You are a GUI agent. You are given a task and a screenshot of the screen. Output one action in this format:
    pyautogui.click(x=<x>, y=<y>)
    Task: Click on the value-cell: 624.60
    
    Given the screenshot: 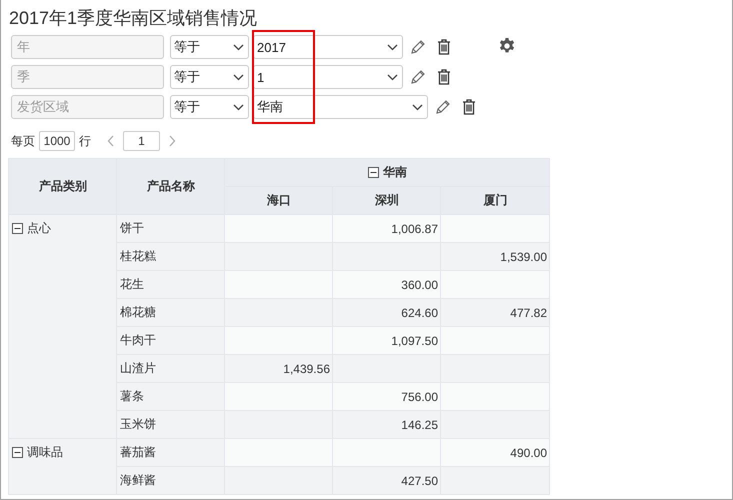 What is the action you would take?
    pyautogui.click(x=386, y=312)
    